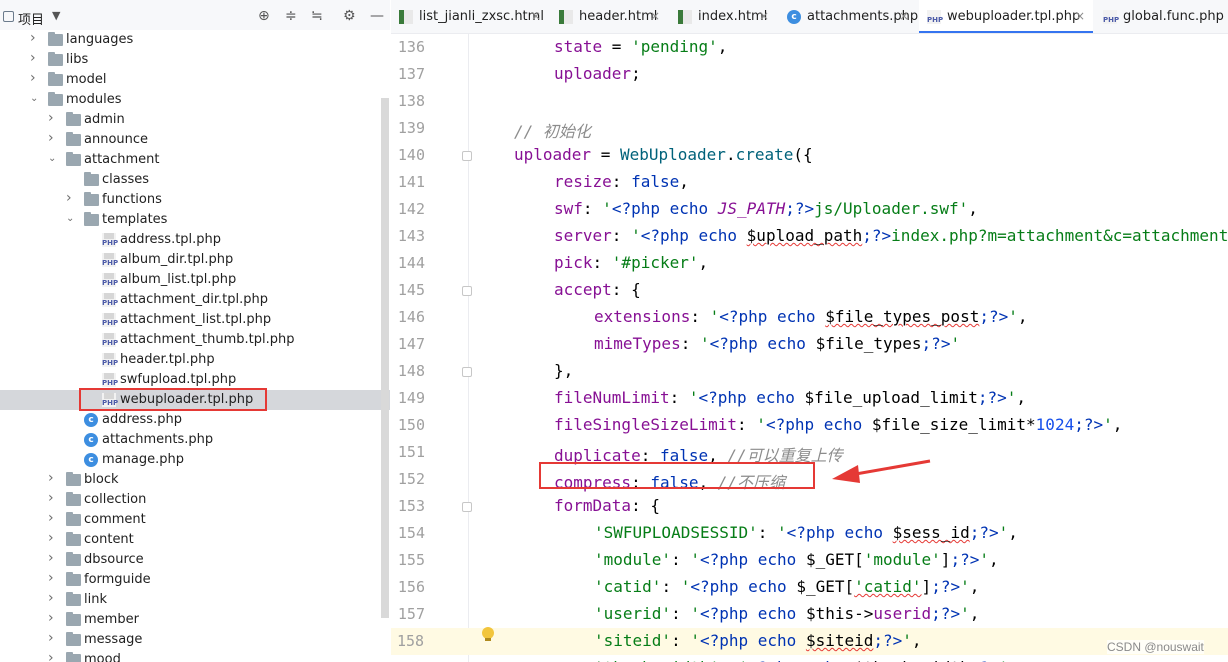 The width and height of the screenshot is (1228, 662). I want to click on code-token: $this->, so click(839, 613).